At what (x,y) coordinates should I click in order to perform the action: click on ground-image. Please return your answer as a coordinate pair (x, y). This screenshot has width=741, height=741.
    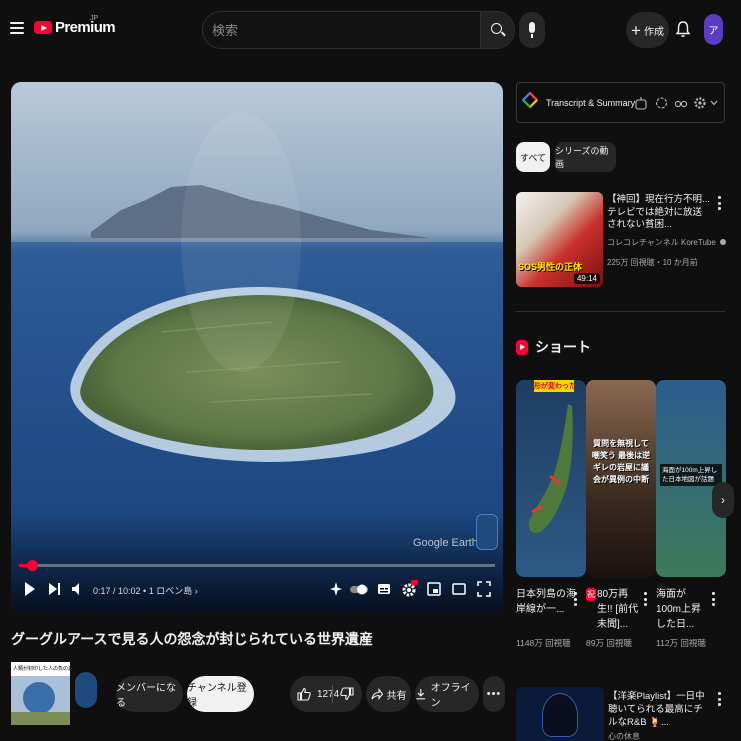
    Looking at the image, I should click on (40, 718).